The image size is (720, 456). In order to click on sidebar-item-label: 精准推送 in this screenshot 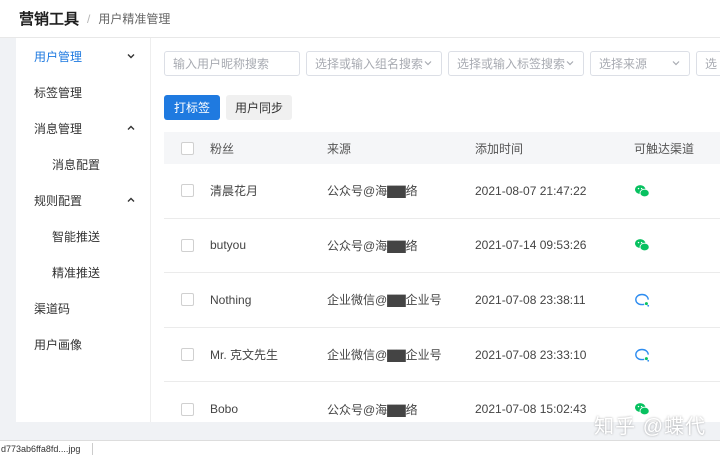, I will do `click(76, 272)`.